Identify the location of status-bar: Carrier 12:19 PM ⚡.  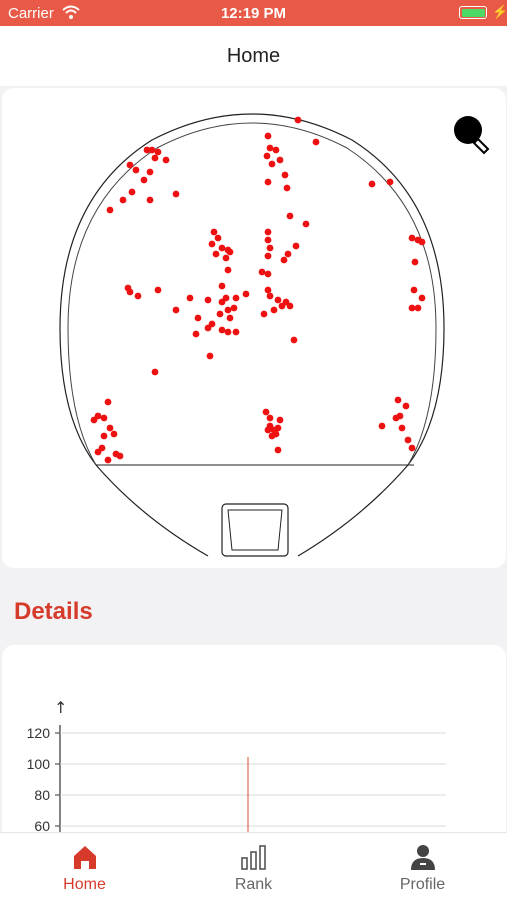
(253, 13).